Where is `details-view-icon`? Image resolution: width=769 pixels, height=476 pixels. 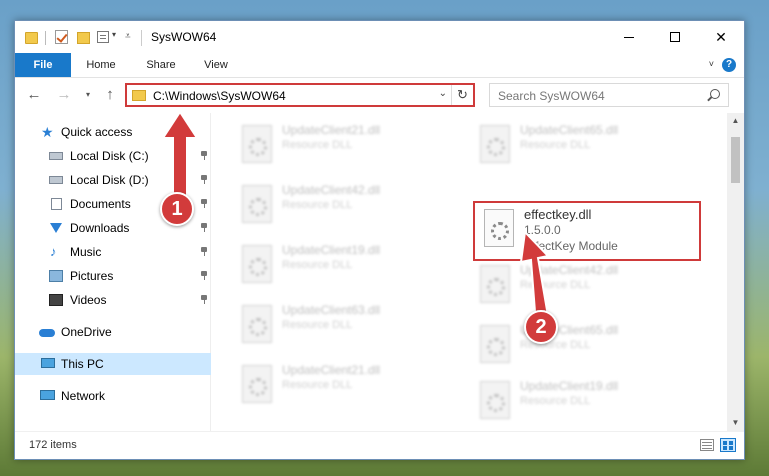
details-view-icon is located at coordinates (707, 445).